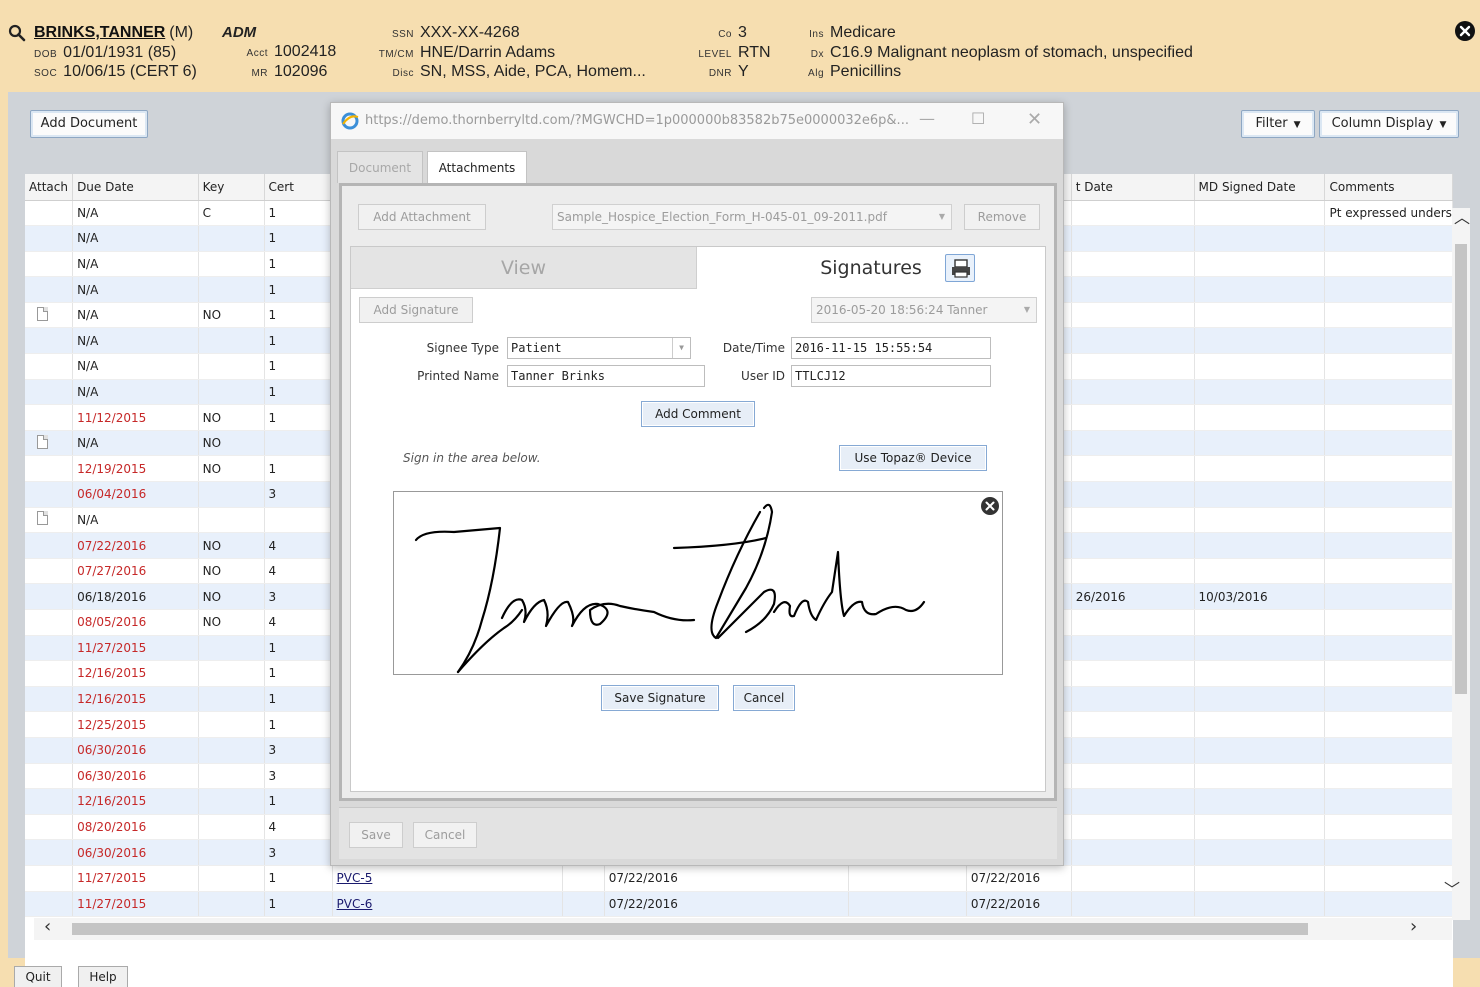  Describe the element at coordinates (1002, 217) in the screenshot. I see `remove-button: Remove` at that location.